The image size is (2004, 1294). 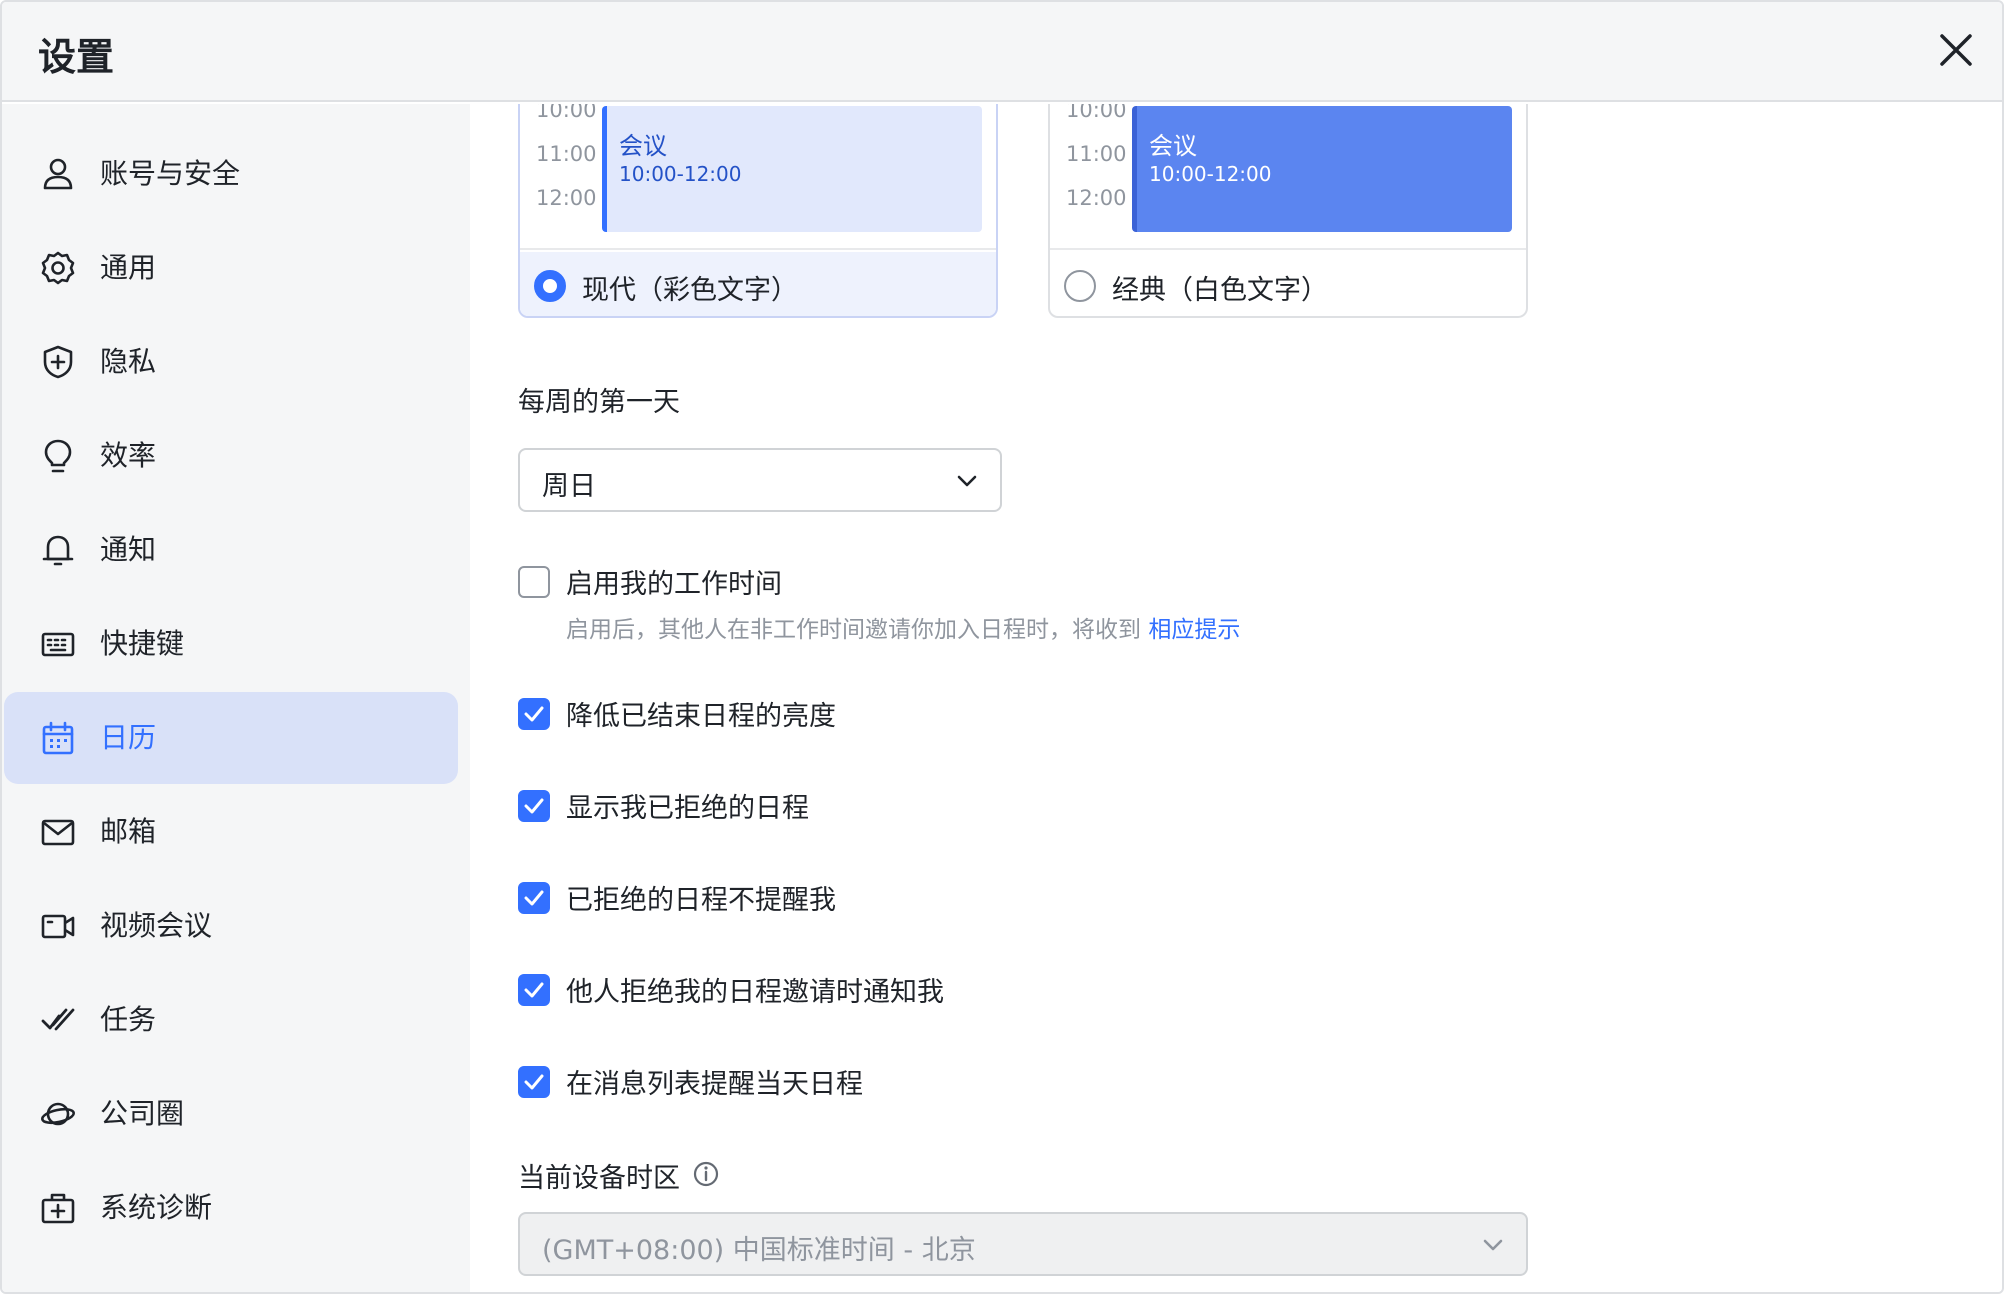 What do you see at coordinates (231, 268) in the screenshot?
I see `sidebar-item-general: 通用` at bounding box center [231, 268].